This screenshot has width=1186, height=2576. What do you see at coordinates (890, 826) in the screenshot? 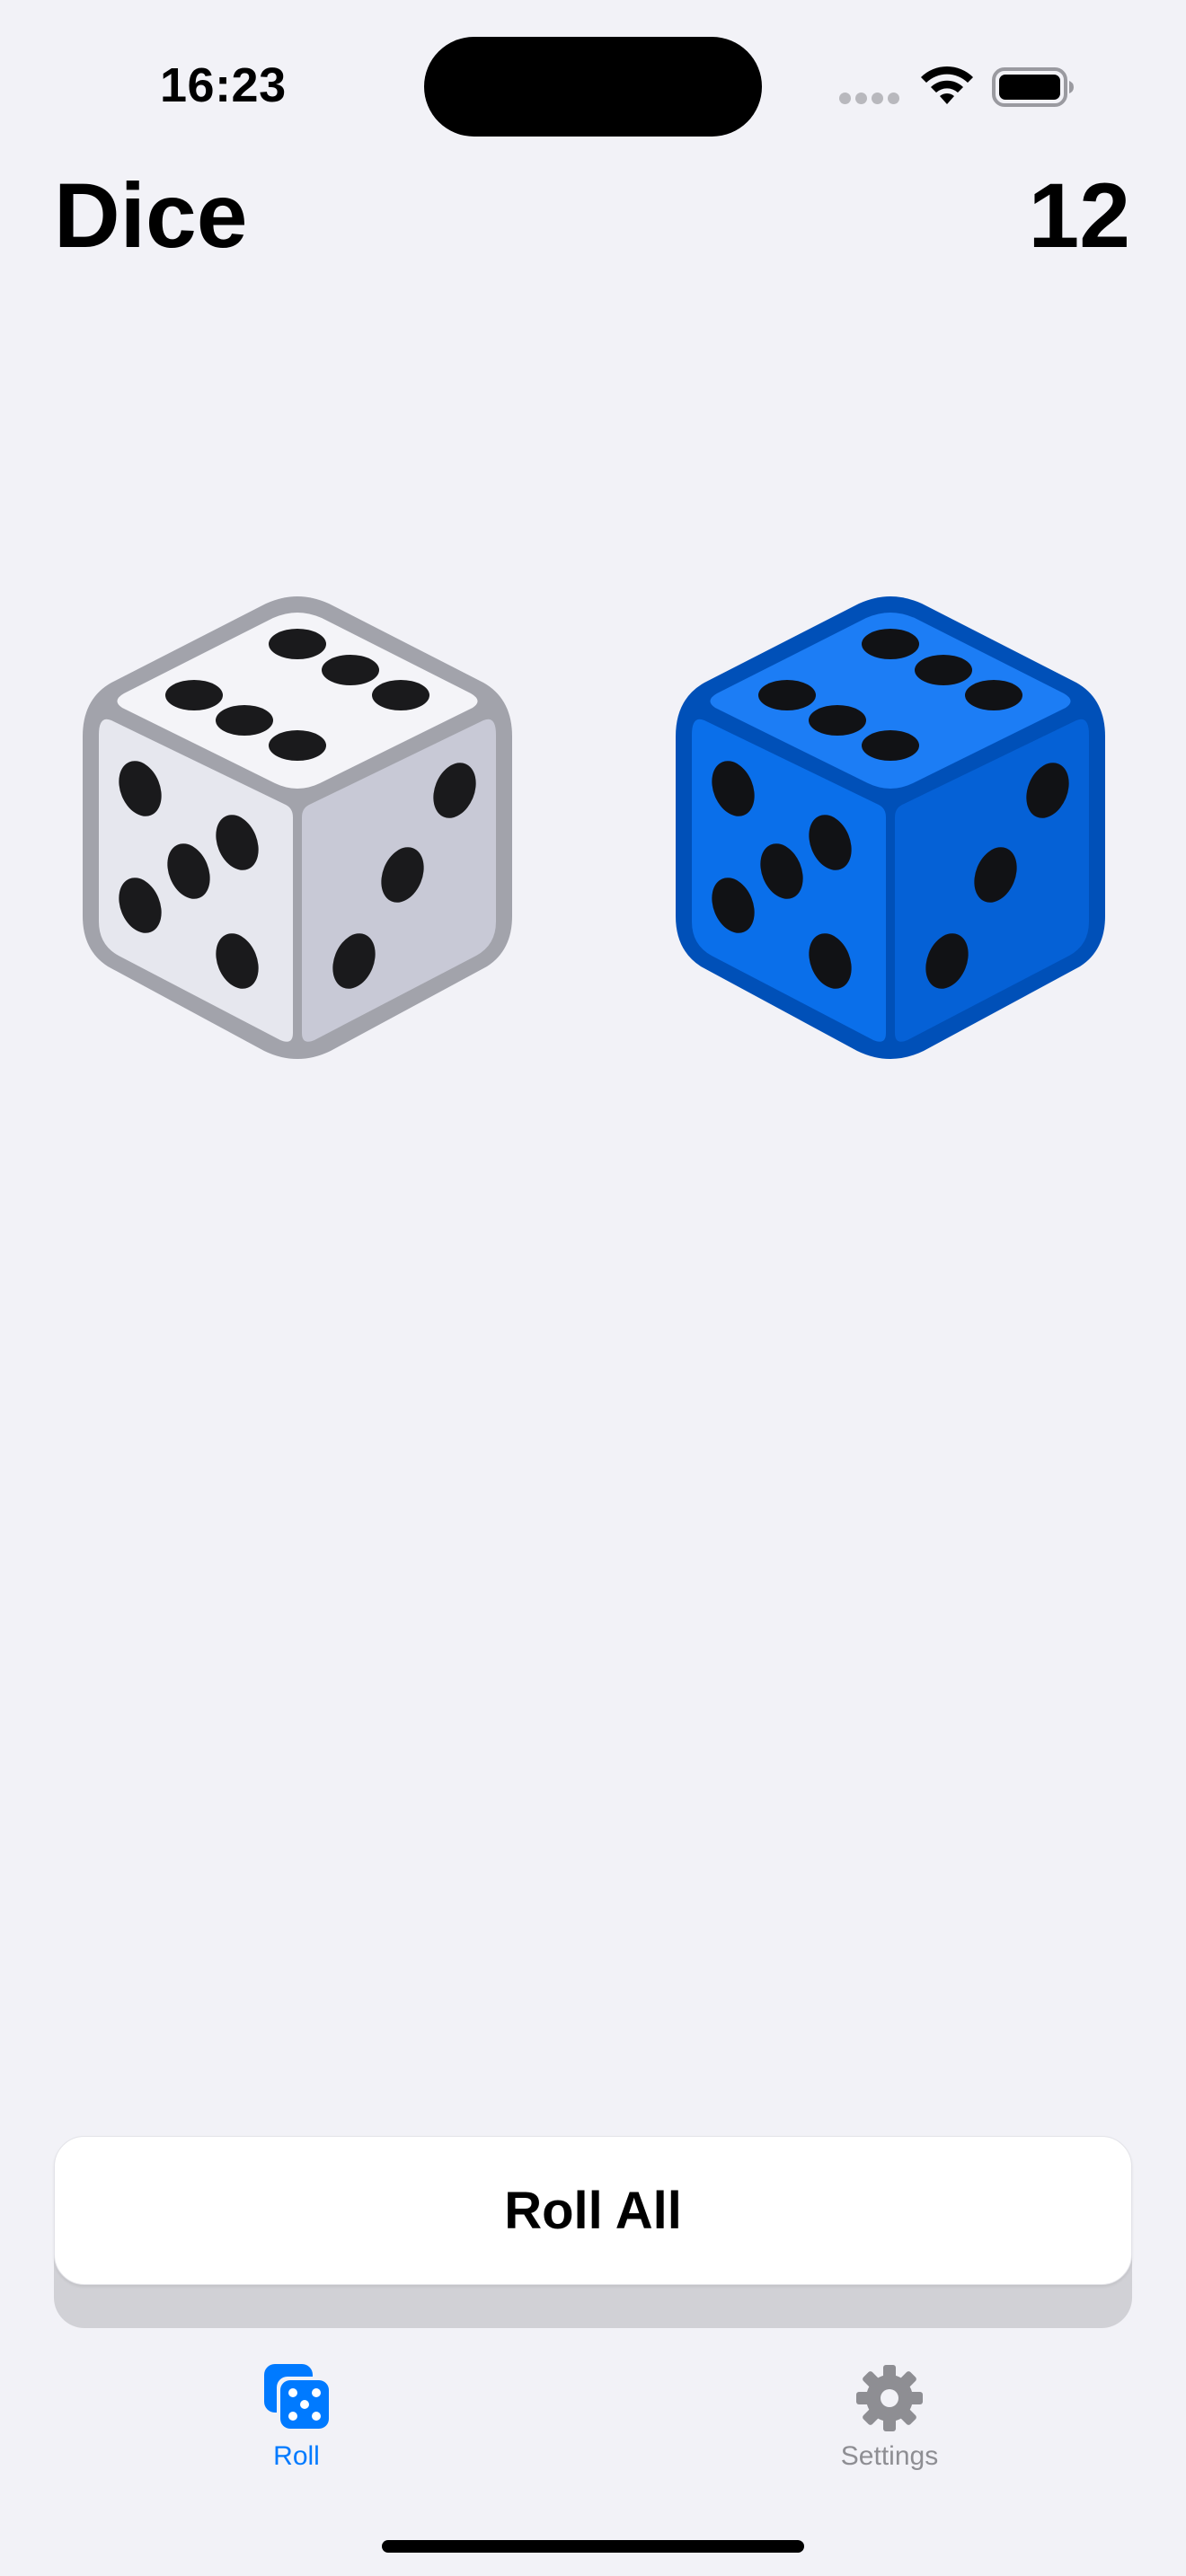
I see `blue-die` at bounding box center [890, 826].